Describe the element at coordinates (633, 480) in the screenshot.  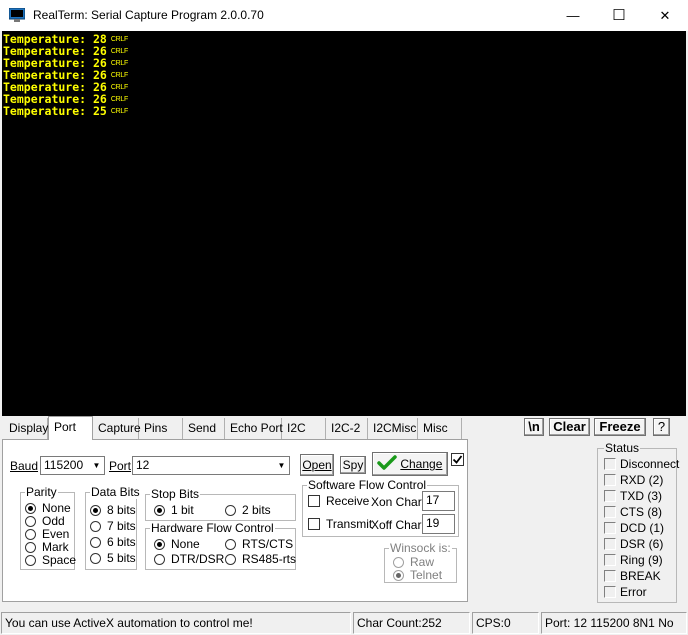
I see `status-rxd: RXD (2)` at that location.